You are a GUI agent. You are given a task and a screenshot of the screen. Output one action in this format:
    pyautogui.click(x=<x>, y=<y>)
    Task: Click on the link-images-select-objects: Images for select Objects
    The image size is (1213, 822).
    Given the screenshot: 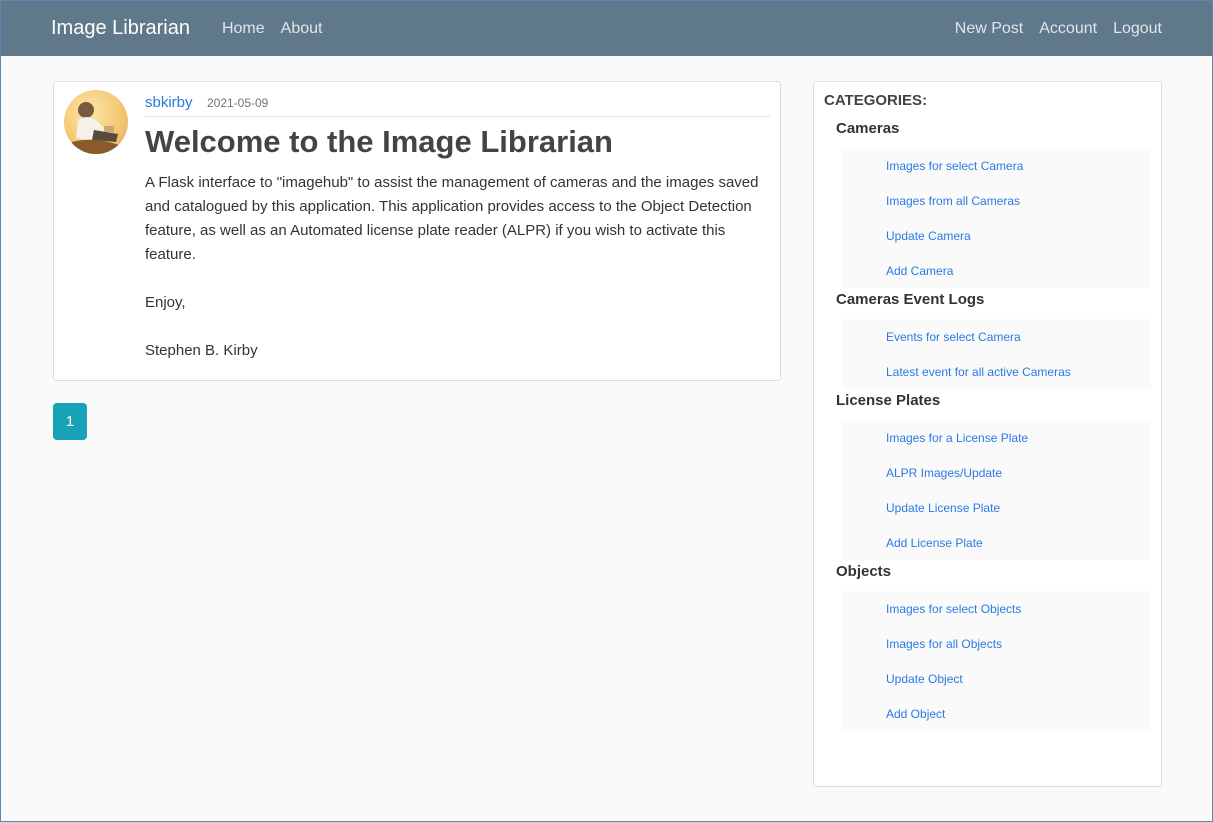 What is the action you would take?
    pyautogui.click(x=953, y=609)
    